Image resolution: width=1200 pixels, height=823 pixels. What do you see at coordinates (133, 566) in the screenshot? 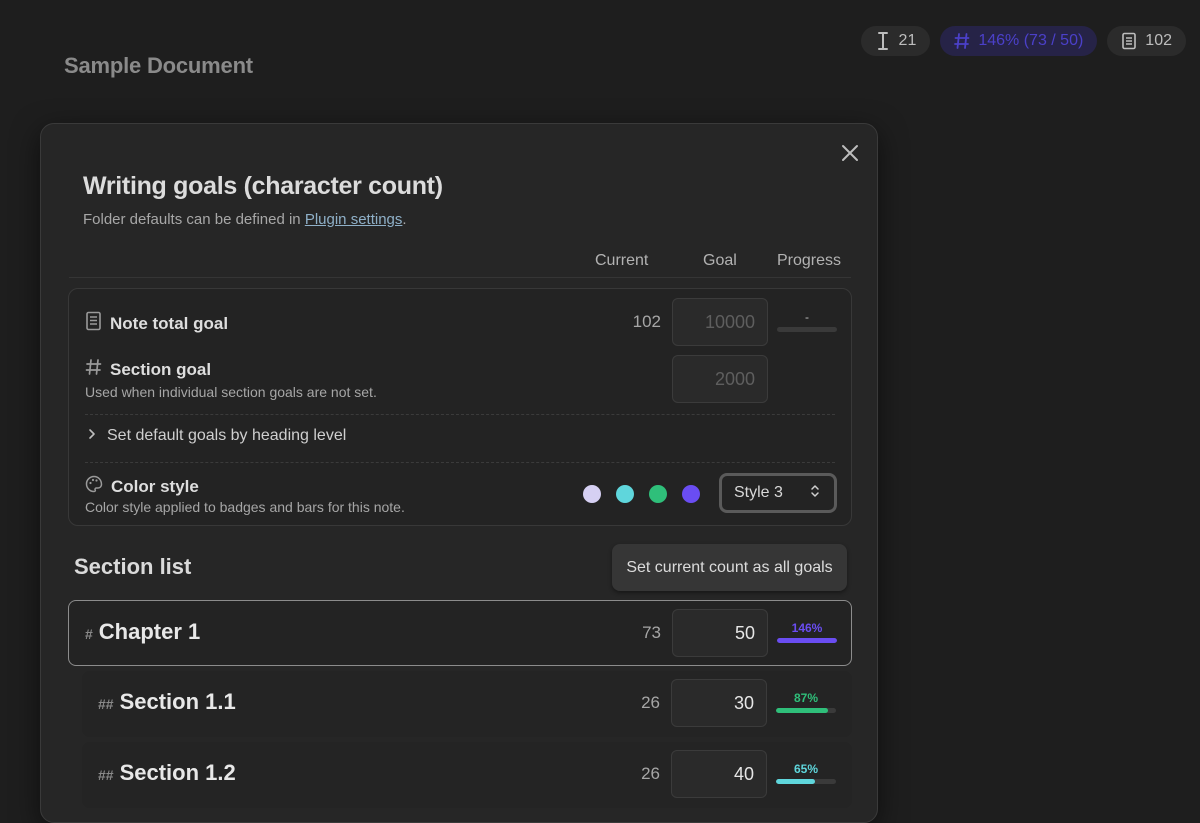
I see `section-list-title: Section list` at bounding box center [133, 566].